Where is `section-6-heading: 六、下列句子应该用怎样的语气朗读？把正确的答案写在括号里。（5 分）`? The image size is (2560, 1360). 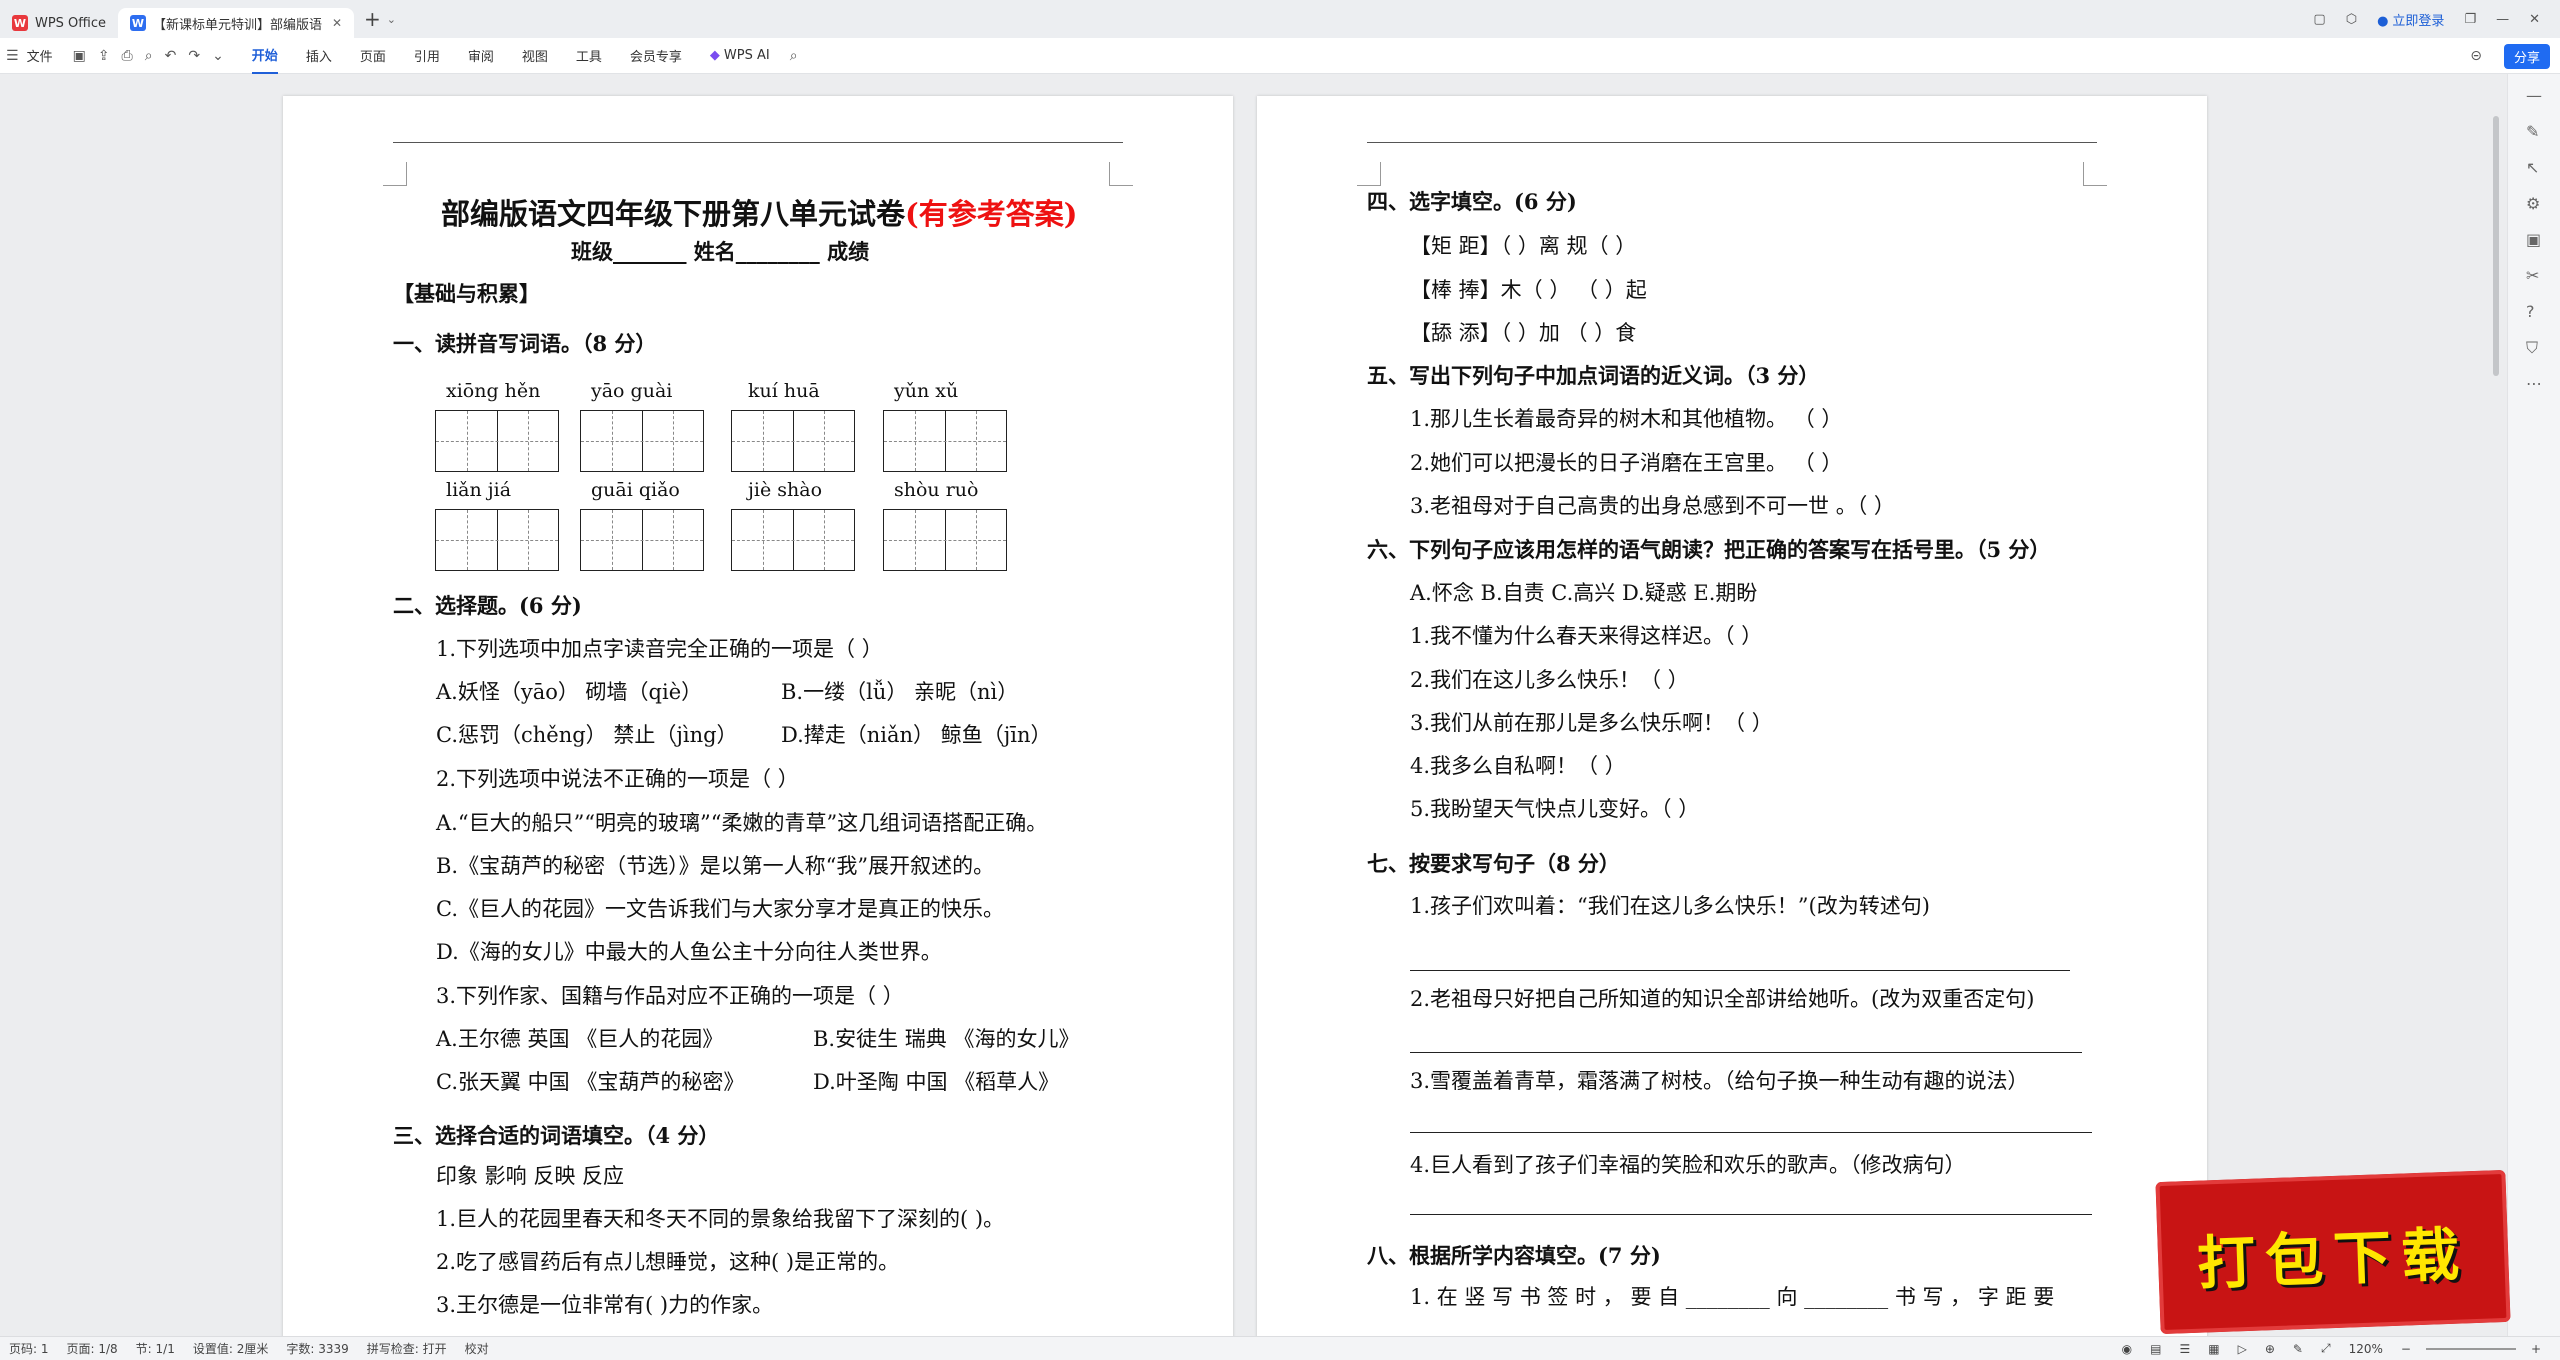 section-6-heading: 六、下列句子应该用怎样的语气朗读？把正确的答案写在括号里。（5 分） is located at coordinates (1709, 549).